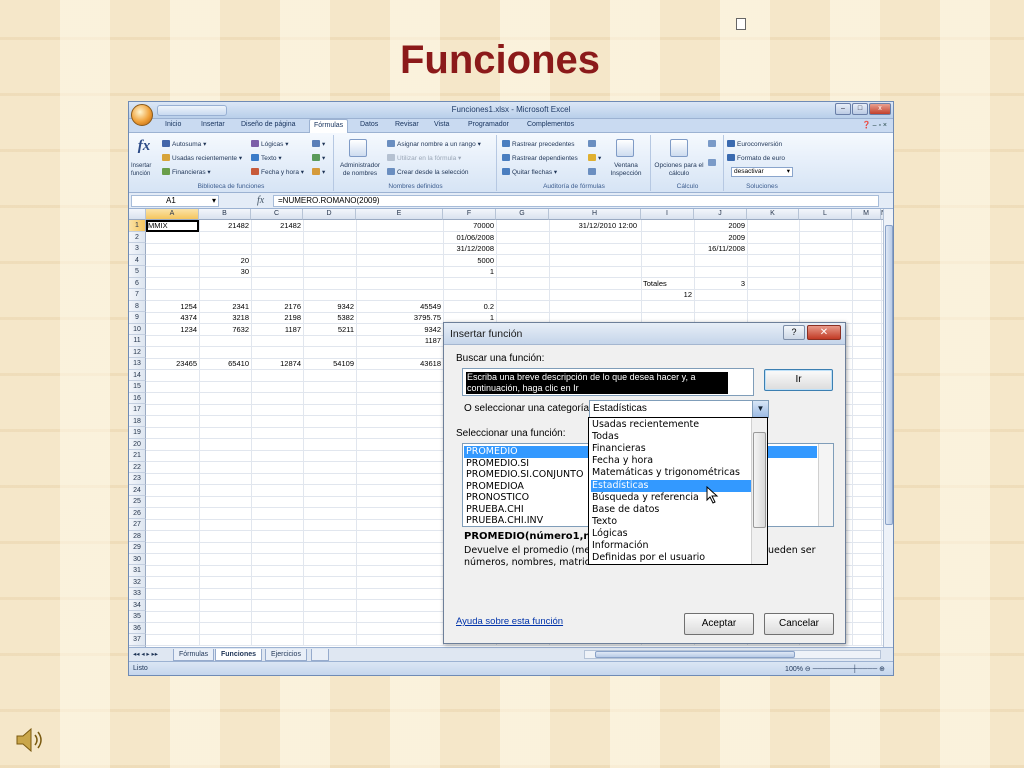 This screenshot has height=768, width=1024. Describe the element at coordinates (497, 464) in the screenshot. I see `list-item: PROMEDIO.SI` at that location.